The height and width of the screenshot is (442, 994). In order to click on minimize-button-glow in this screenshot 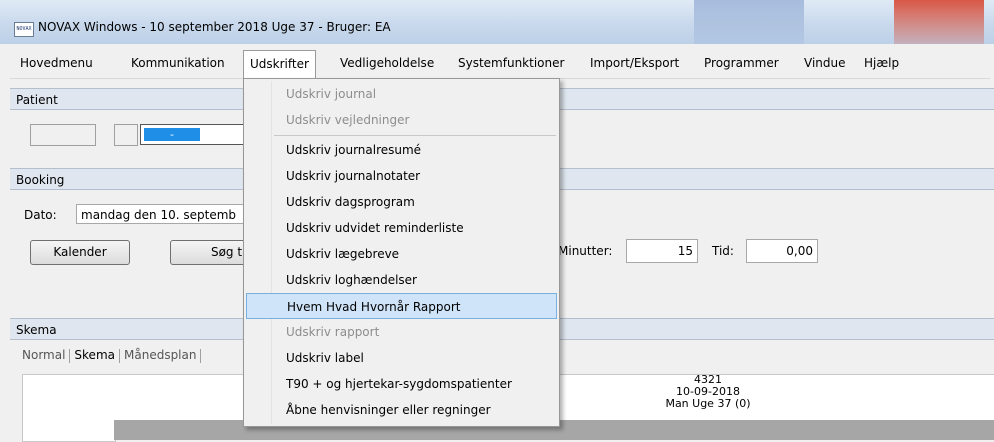, I will do `click(749, 22)`.